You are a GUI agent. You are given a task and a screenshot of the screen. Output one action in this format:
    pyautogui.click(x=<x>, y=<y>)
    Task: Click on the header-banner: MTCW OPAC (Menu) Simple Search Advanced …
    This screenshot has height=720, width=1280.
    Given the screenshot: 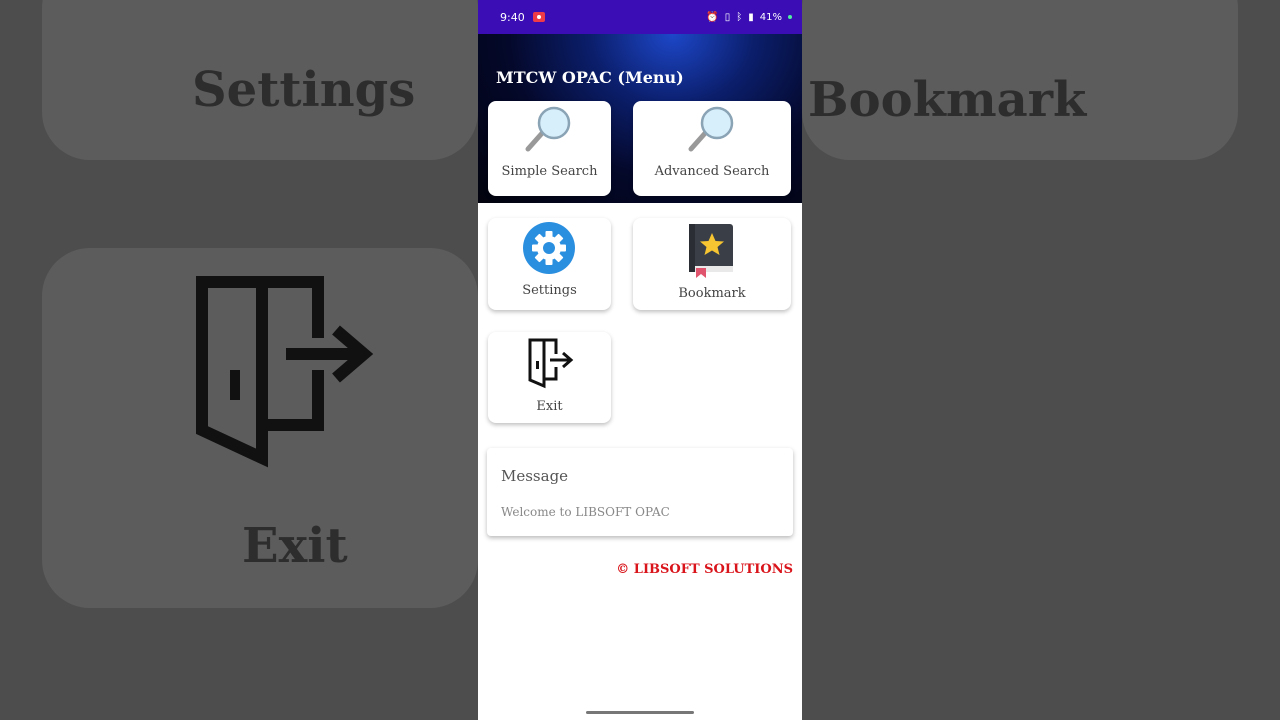 What is the action you would take?
    pyautogui.click(x=640, y=118)
    